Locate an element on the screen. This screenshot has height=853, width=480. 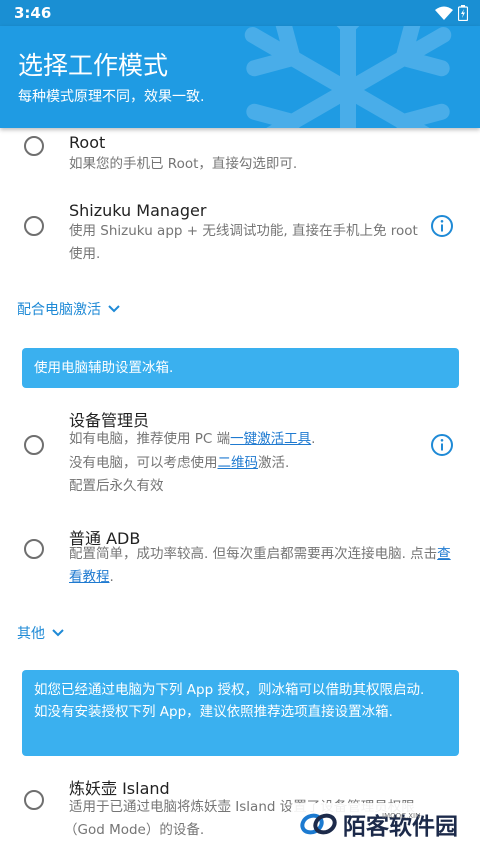
tip-other-line1: 如您已经通过电脑为下列 App 授权，则冰箱可以借助其权限启动. is located at coordinates (229, 690).